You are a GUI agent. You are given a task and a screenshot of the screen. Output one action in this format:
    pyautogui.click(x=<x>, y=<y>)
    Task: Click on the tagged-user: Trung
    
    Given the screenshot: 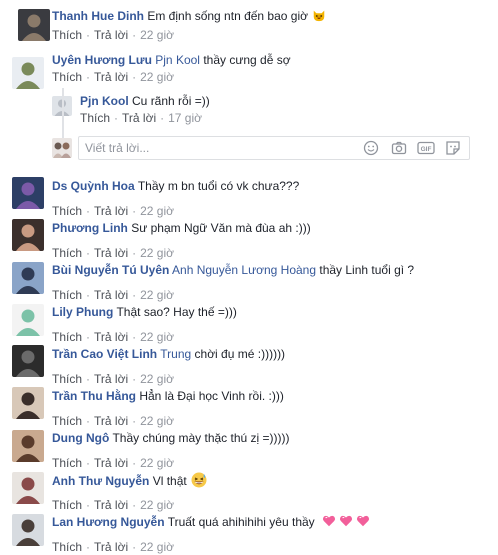 What is the action you would take?
    pyautogui.click(x=175, y=354)
    